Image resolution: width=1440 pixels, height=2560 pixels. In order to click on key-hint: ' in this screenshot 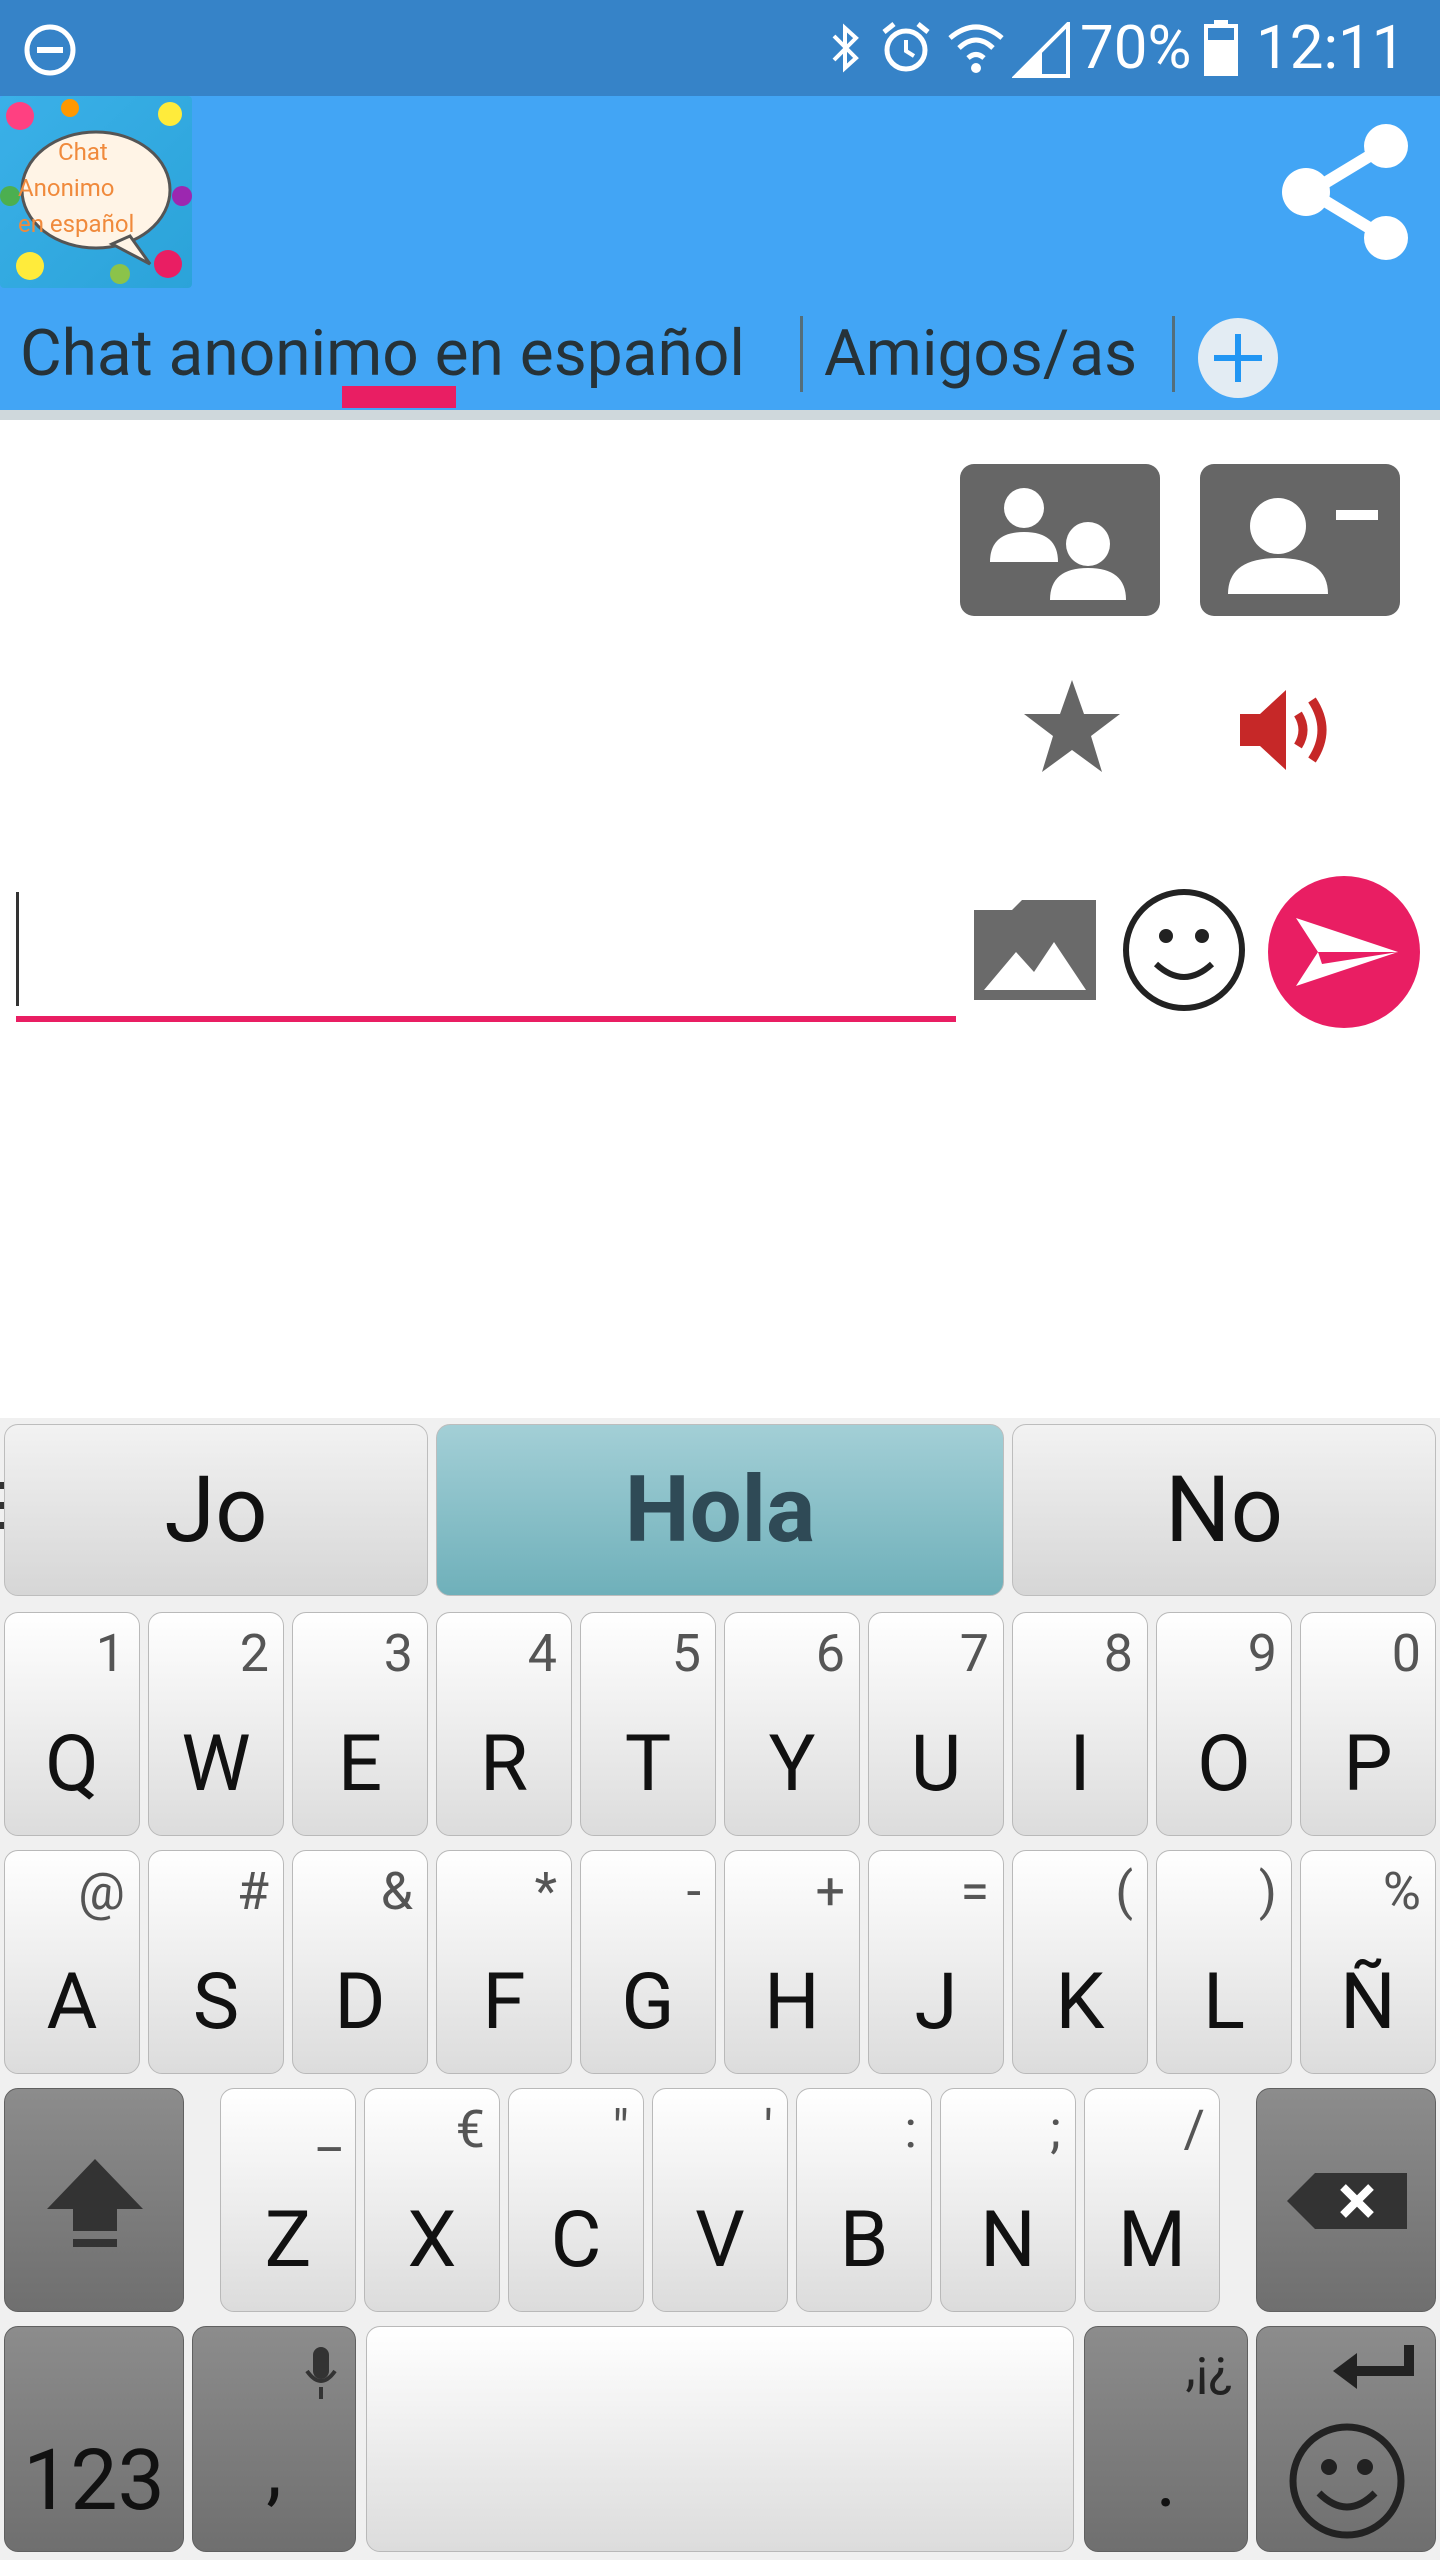, I will do `click(768, 2129)`.